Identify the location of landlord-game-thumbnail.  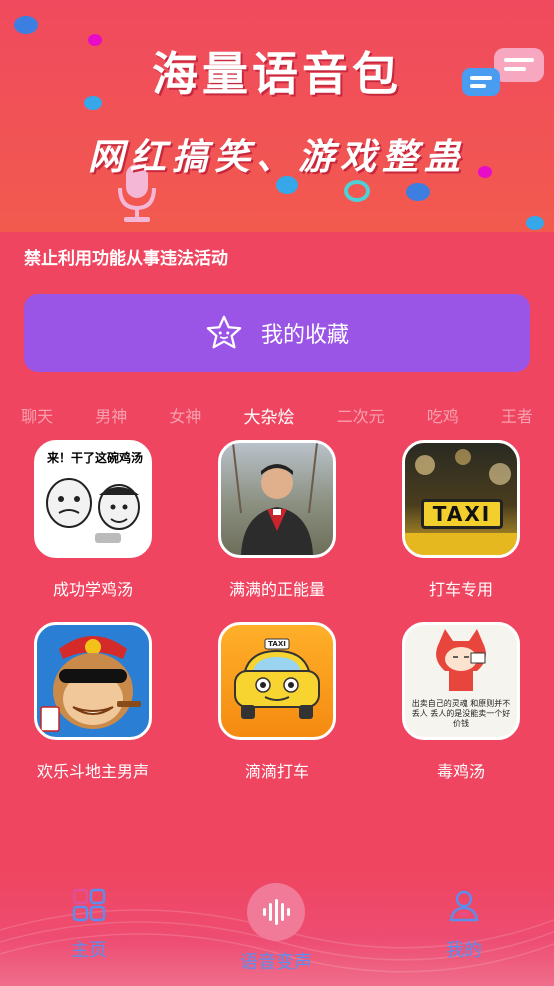
(93, 681).